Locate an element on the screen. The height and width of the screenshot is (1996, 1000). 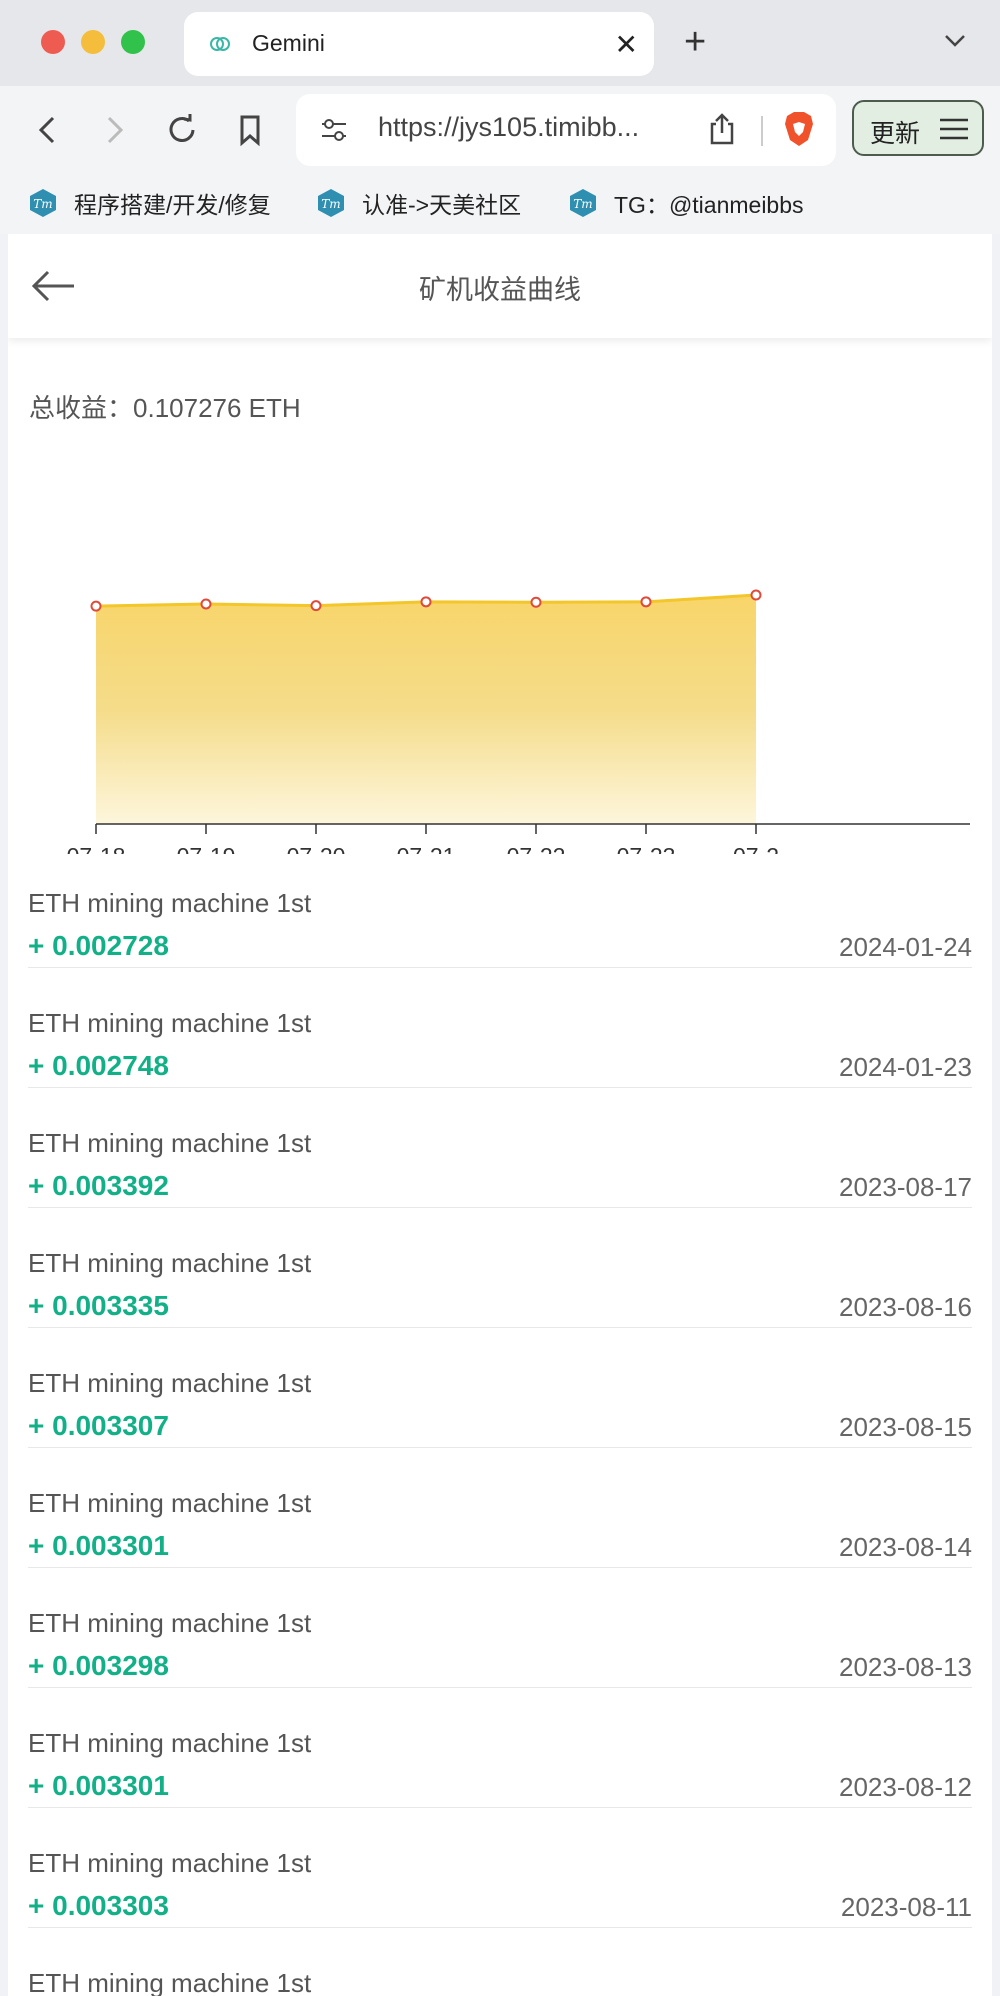
earnings-chart: 07-1807-1907-2007-2107-2207-2307-2 is located at coordinates (518, 721).